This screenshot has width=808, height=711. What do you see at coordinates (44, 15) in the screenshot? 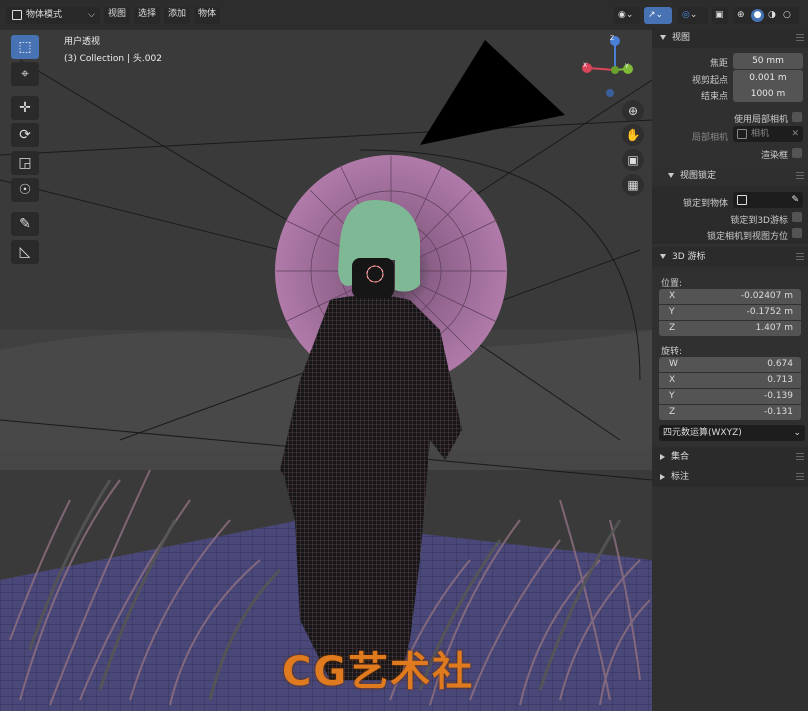
I see `mode-label: 物体模式` at bounding box center [44, 15].